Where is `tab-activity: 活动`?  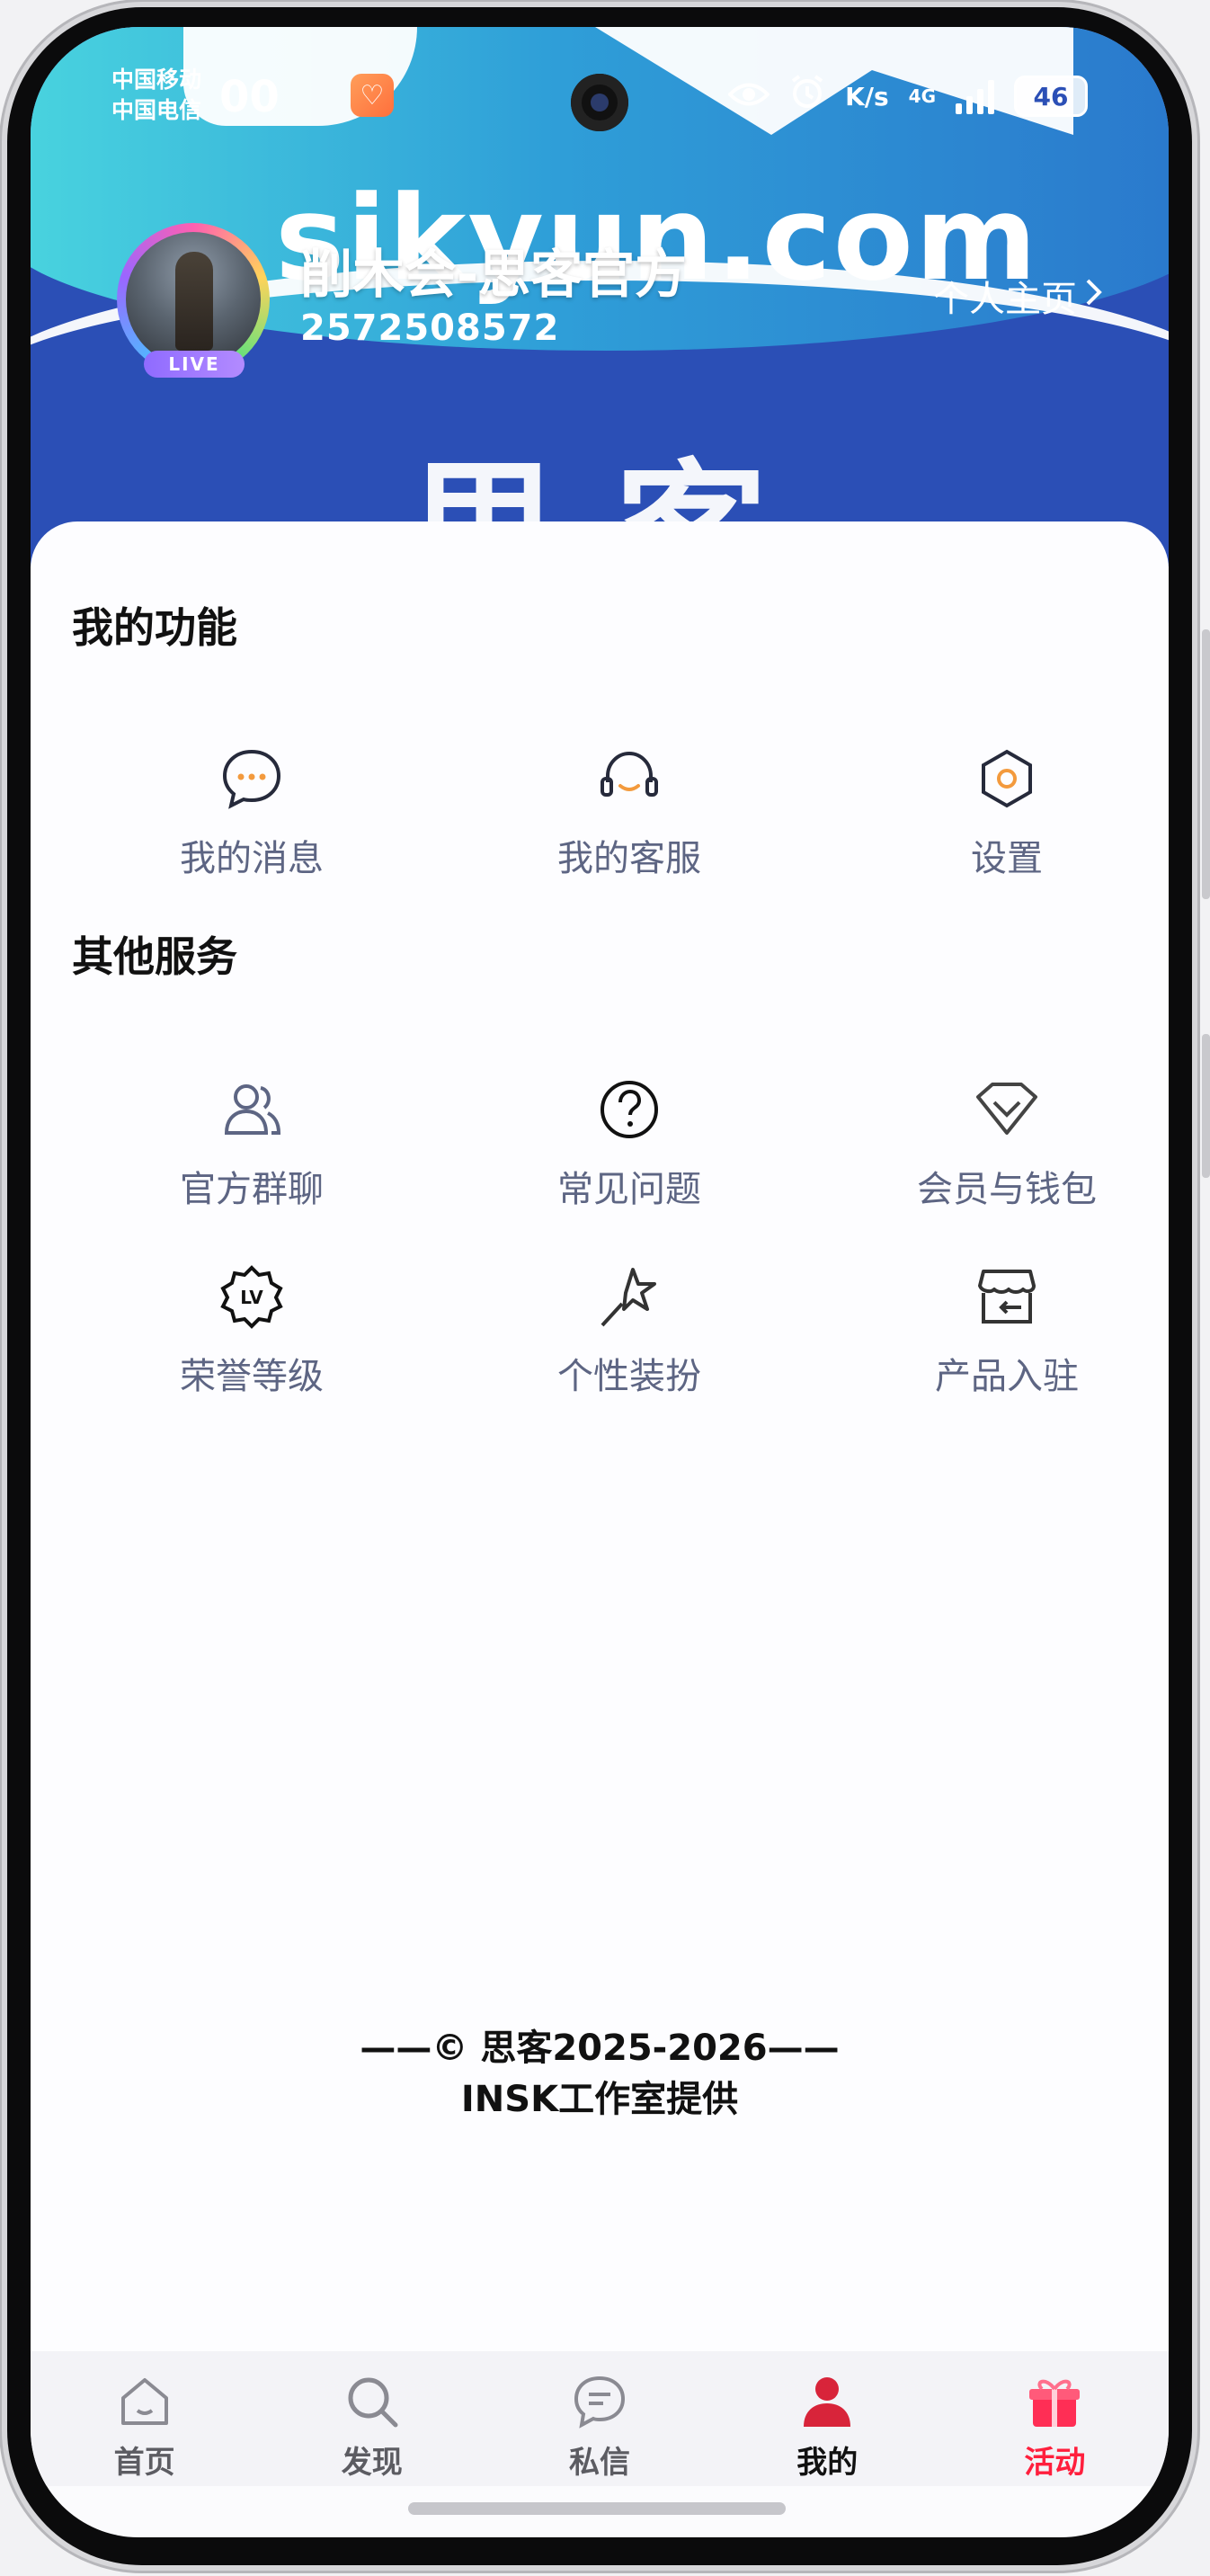 tab-activity: 活动 is located at coordinates (1055, 2419).